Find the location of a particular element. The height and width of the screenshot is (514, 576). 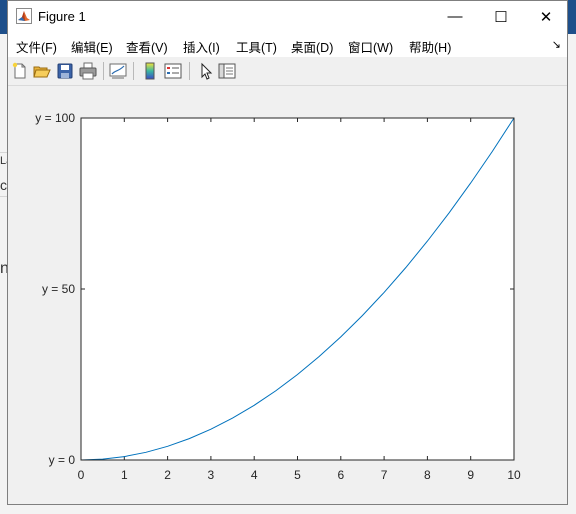

y-tick-label: y = 0 is located at coordinates (62, 460).